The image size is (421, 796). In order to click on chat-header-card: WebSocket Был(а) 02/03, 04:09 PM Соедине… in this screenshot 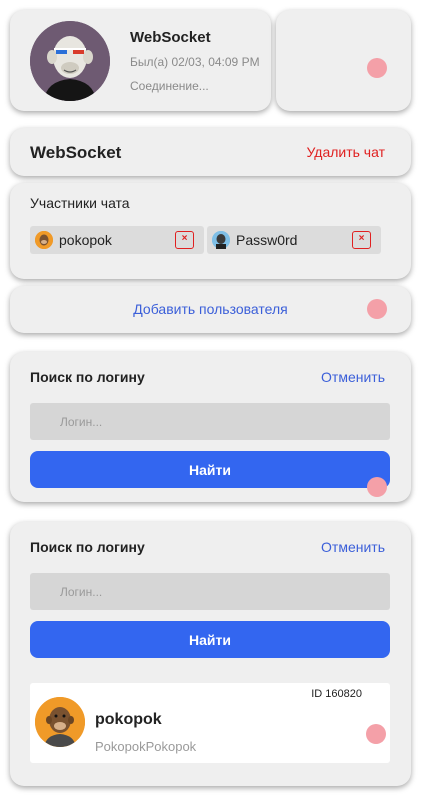, I will do `click(140, 60)`.